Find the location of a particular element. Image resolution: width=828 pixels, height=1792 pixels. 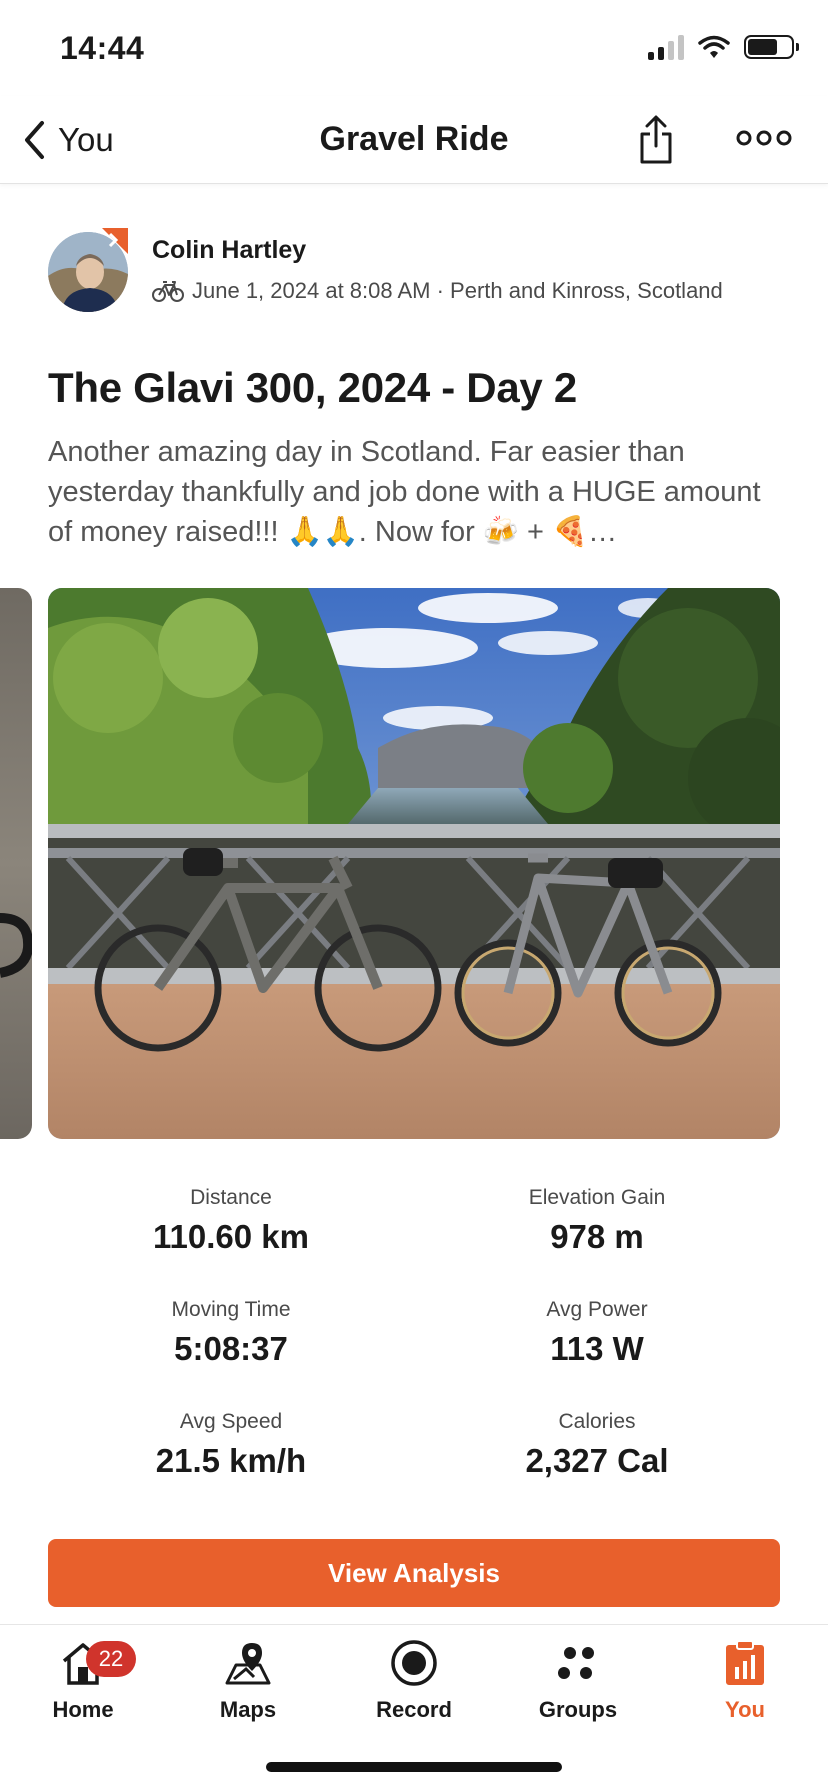

stat-elevation-gain: Elevation Gain 978 m is located at coordinates (597, 1221).